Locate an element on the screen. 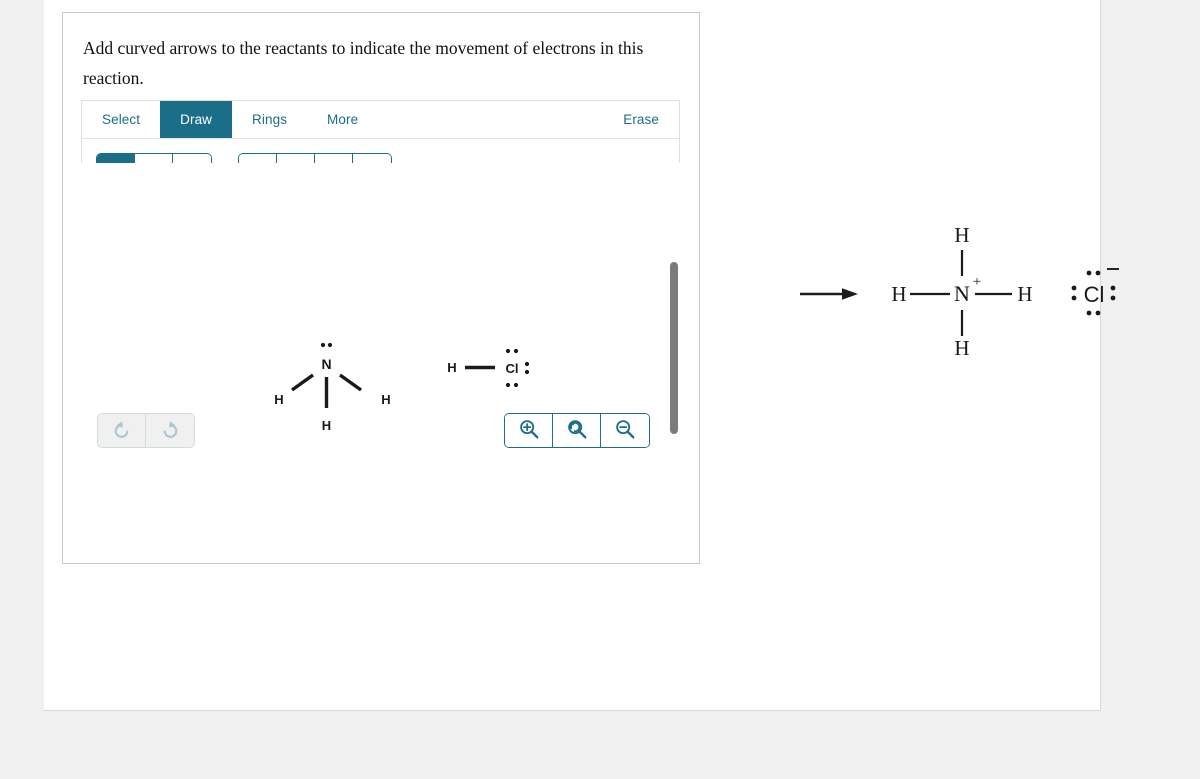 The width and height of the screenshot is (1200, 779). redo-icon is located at coordinates (170, 431).